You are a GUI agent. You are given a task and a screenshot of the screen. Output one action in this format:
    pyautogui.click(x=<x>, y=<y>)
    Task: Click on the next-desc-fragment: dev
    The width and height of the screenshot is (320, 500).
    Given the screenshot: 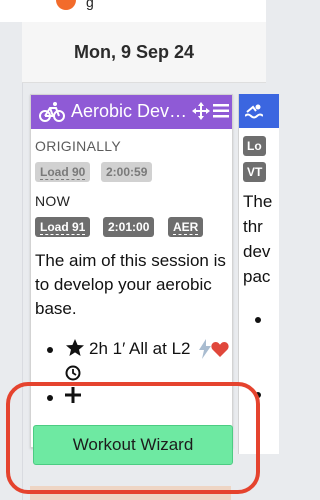 What is the action you would take?
    pyautogui.click(x=257, y=251)
    